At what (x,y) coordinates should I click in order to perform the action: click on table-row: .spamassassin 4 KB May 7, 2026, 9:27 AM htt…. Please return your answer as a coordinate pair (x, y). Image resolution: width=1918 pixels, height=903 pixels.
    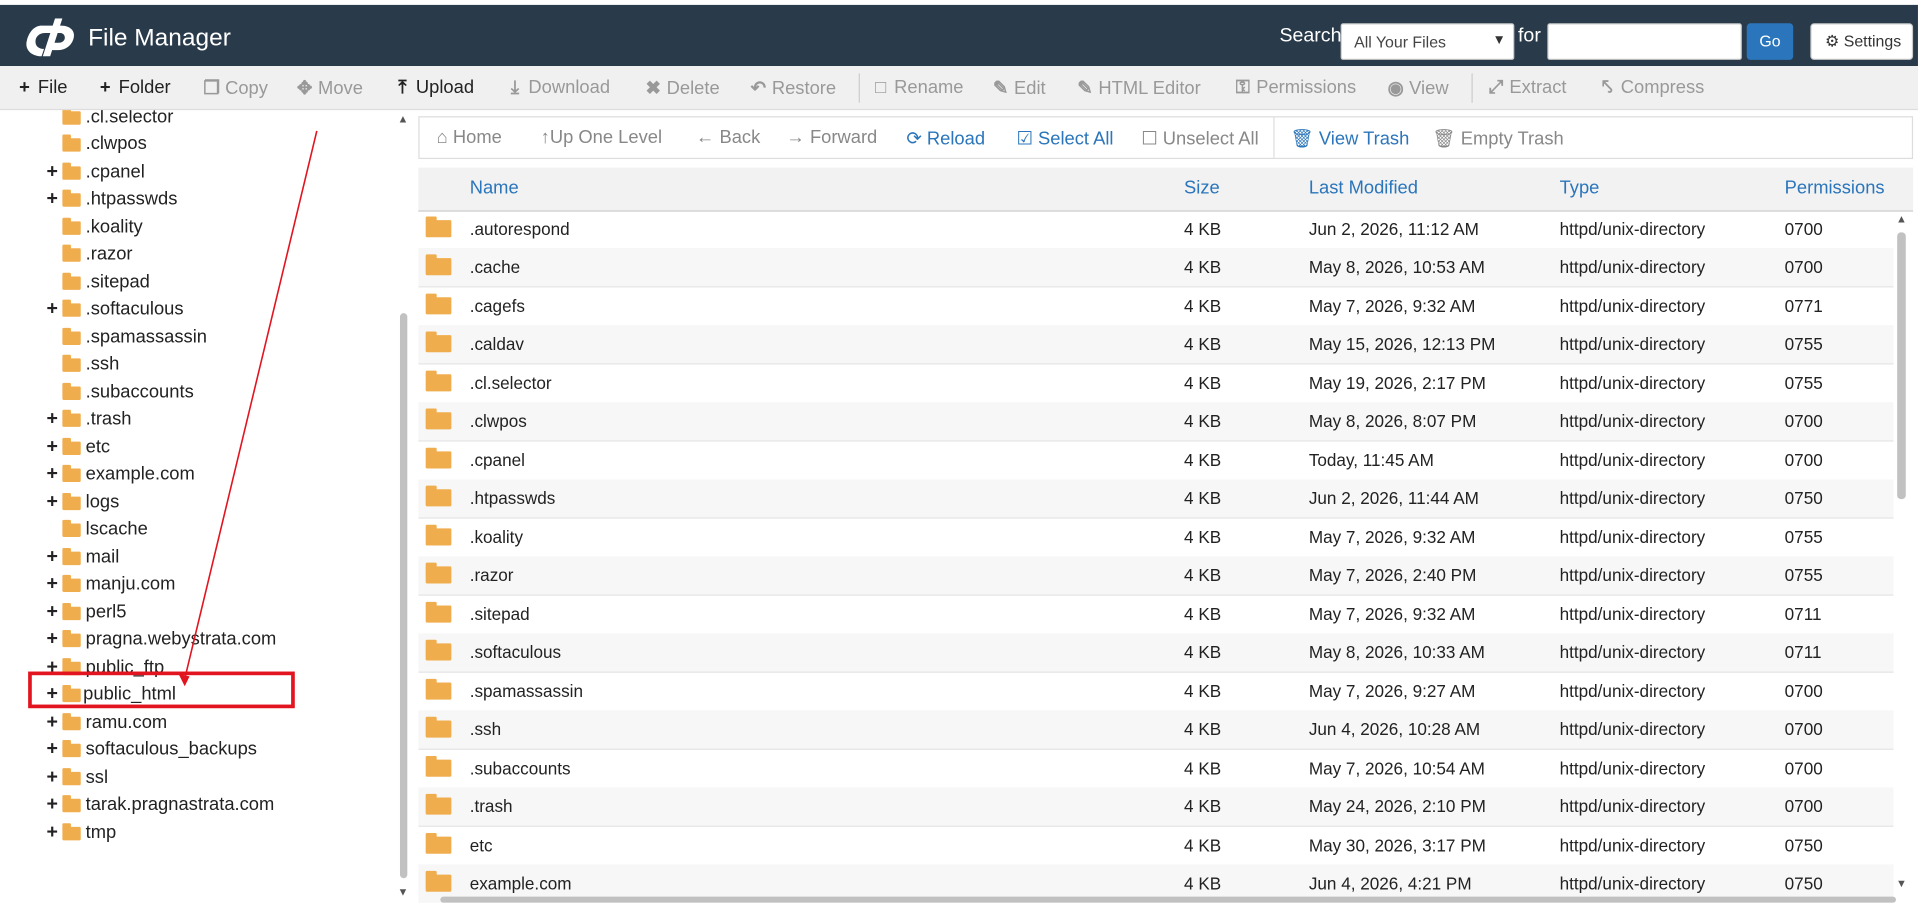
    Looking at the image, I should click on (1156, 692).